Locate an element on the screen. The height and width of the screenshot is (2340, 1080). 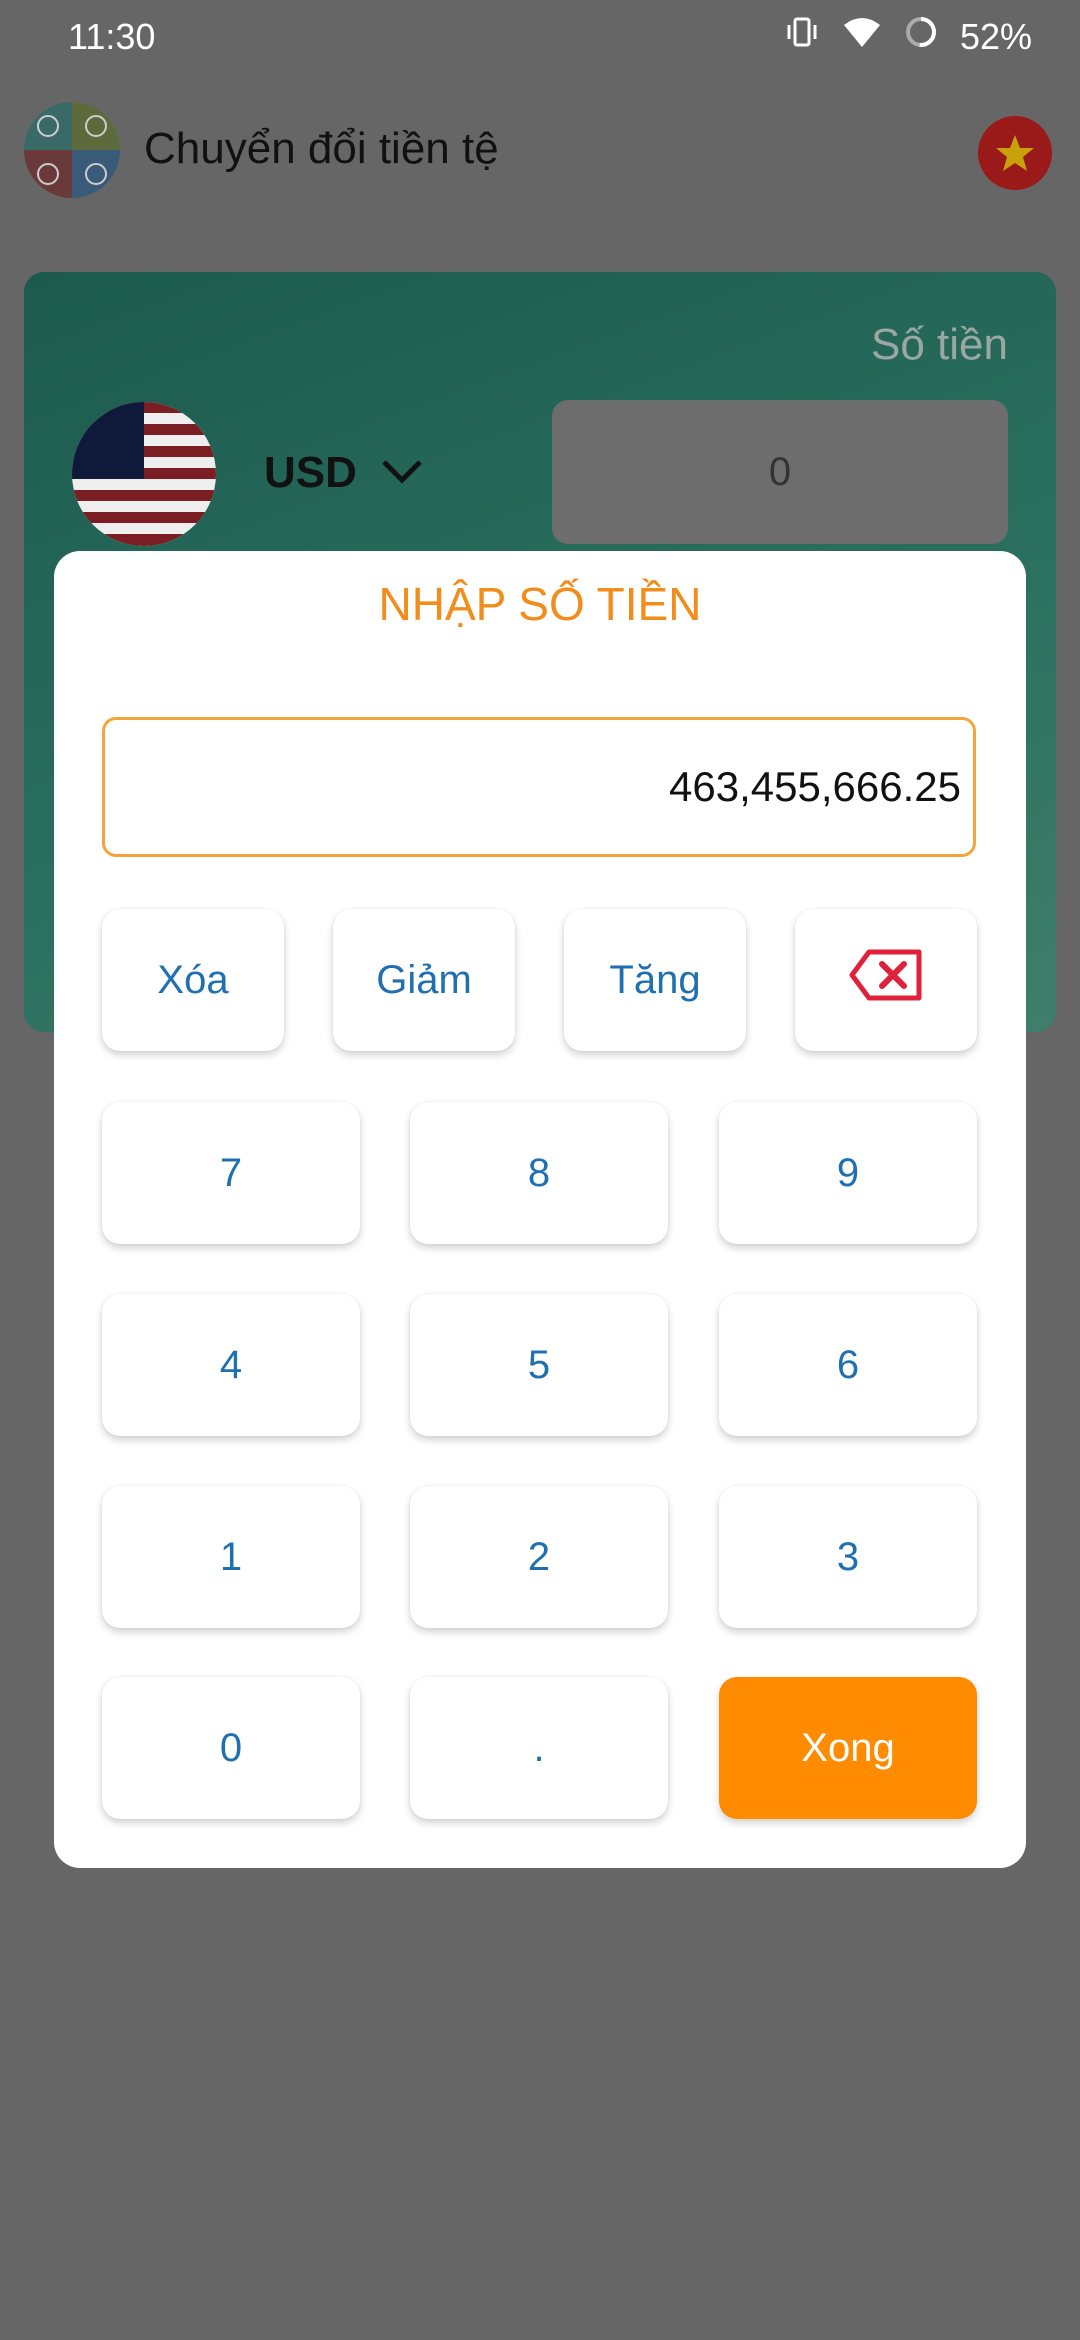
key-6: 6 is located at coordinates (848, 1365).